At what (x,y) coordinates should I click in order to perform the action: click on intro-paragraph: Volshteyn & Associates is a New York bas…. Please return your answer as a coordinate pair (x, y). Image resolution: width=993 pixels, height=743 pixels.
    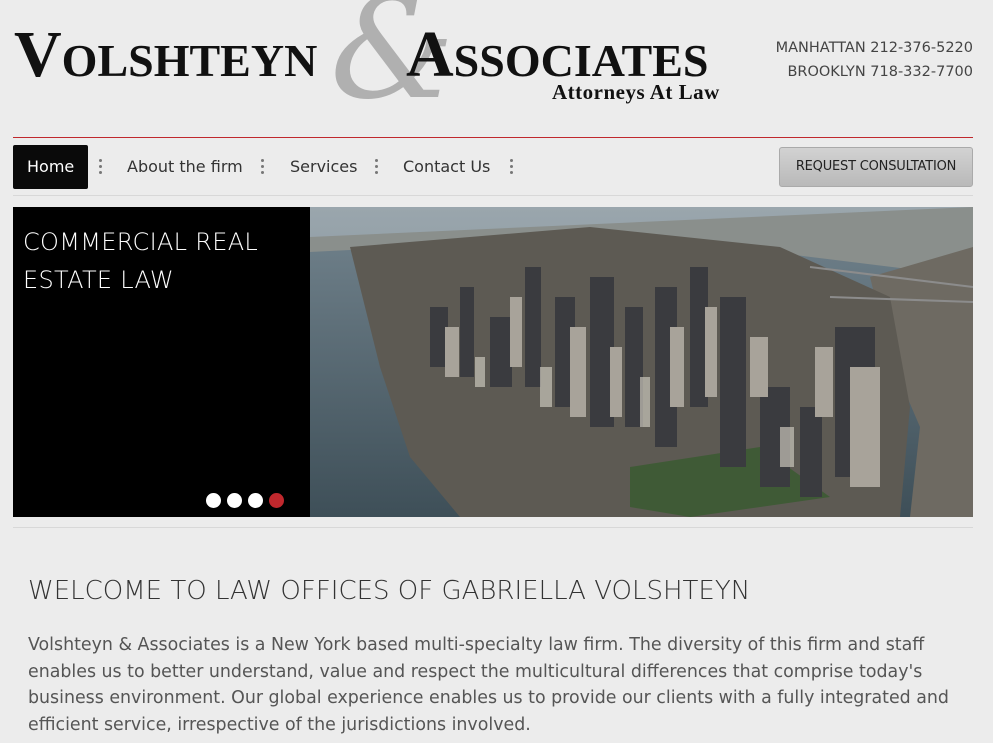
    Looking at the image, I should click on (488, 685).